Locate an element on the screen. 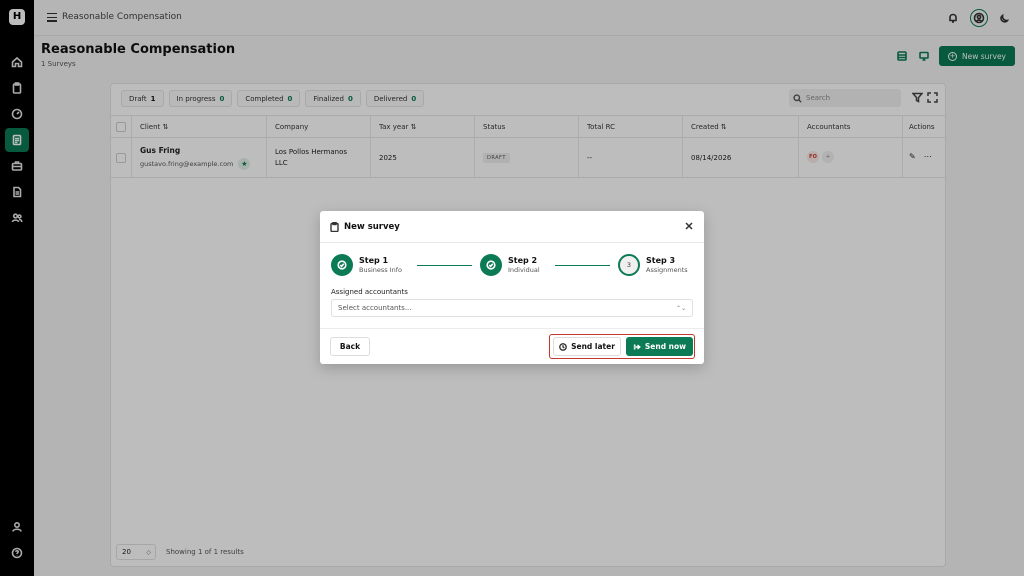 The image size is (1024, 576). dialog-title: New survey is located at coordinates (372, 227).